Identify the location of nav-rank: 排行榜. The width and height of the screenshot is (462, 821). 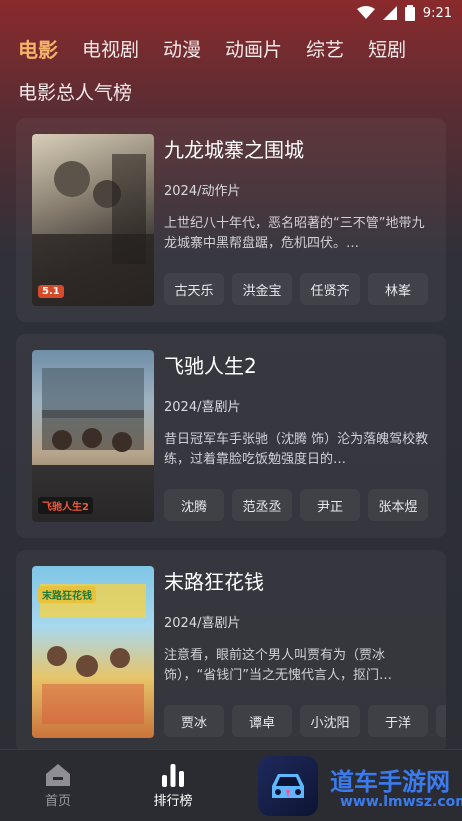
(173, 784).